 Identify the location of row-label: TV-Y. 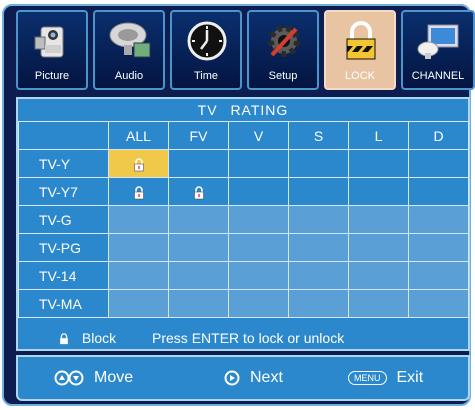
(63, 163).